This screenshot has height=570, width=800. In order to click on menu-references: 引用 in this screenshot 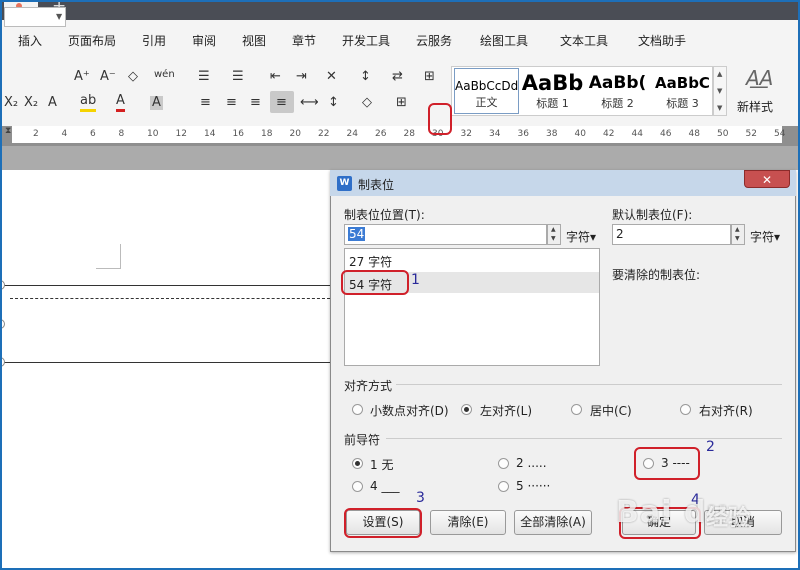, I will do `click(154, 40)`.